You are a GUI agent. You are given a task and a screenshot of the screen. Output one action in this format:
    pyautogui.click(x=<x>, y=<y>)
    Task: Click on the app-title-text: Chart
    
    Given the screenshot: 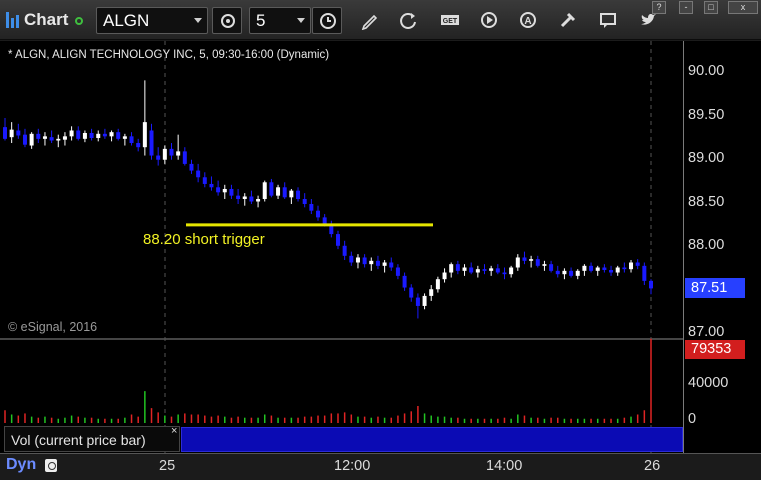 What is the action you would take?
    pyautogui.click(x=46, y=19)
    